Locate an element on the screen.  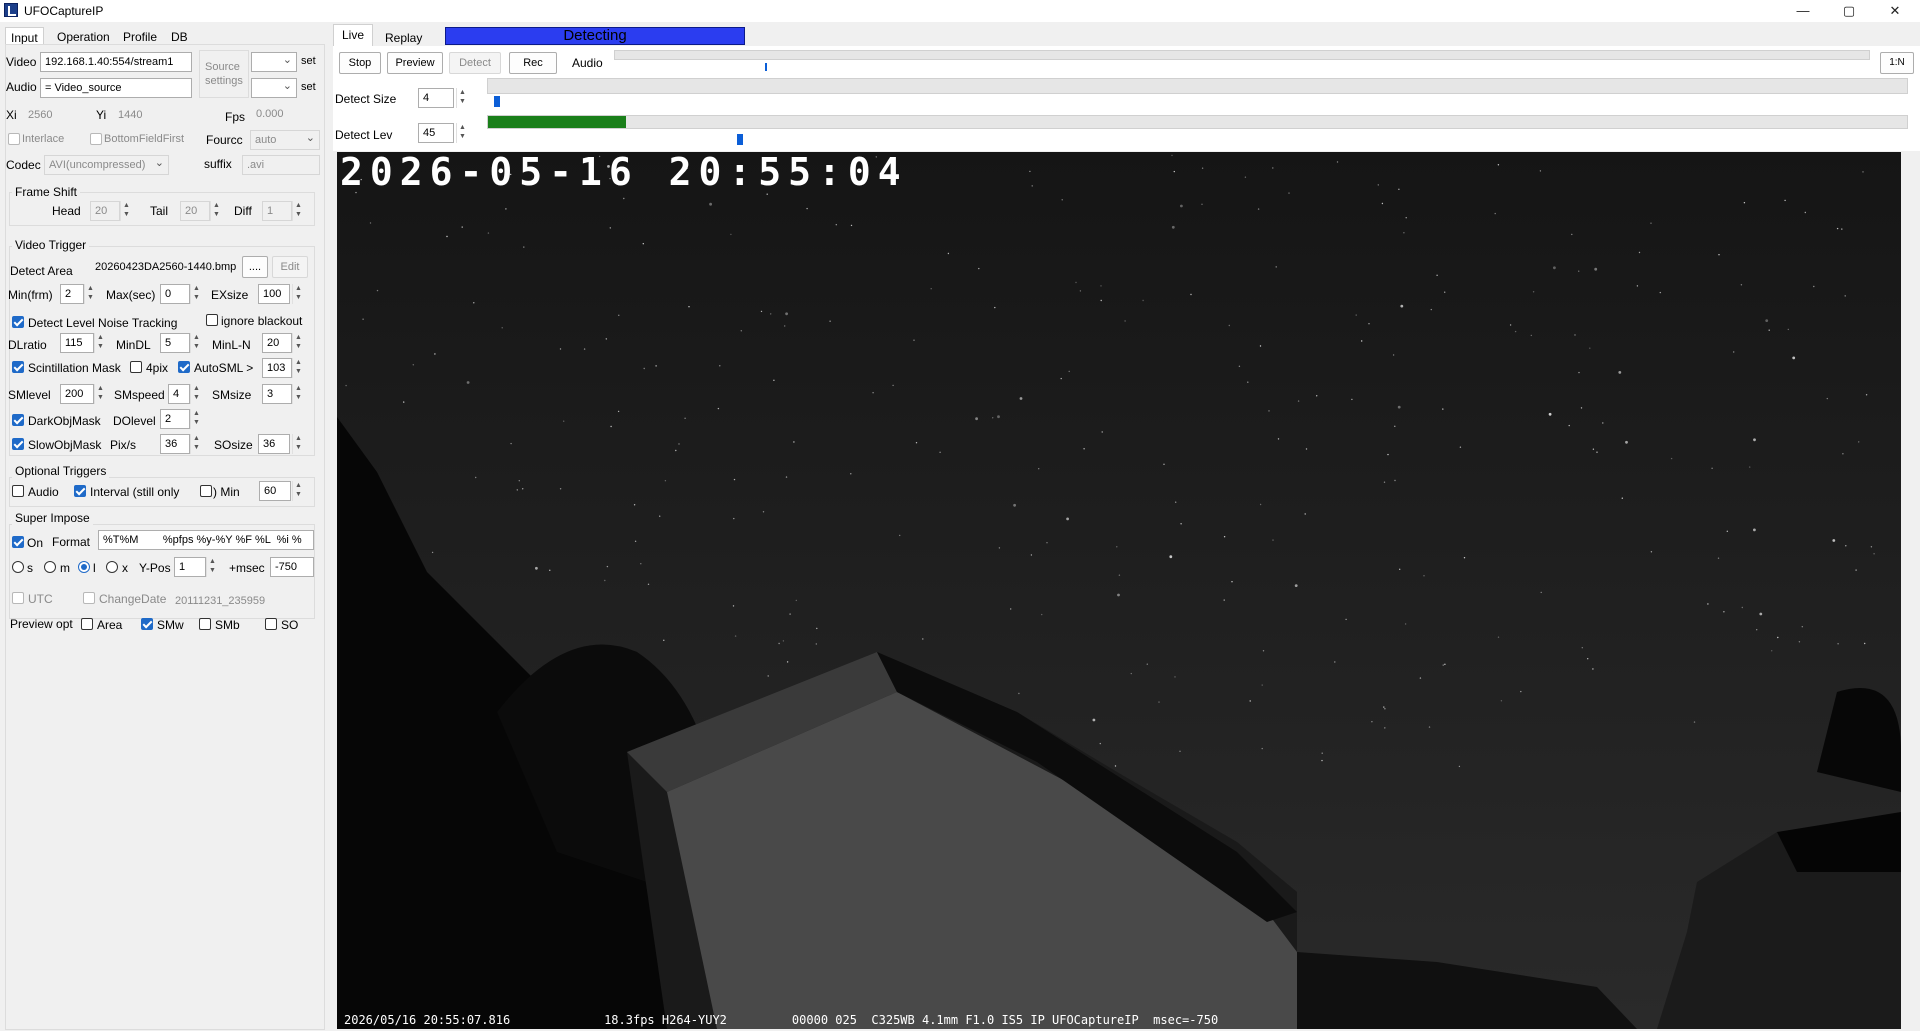
minfrm-spinner: ▲ ▼ is located at coordinates (90, 294).